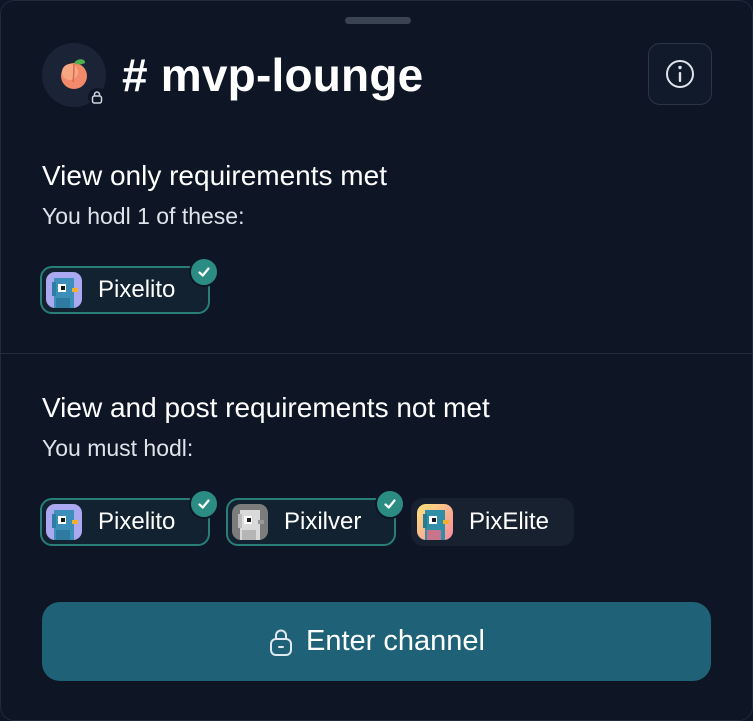  Describe the element at coordinates (118, 448) in the screenshot. I see `view-post-subtitle: You must hodl:` at that location.